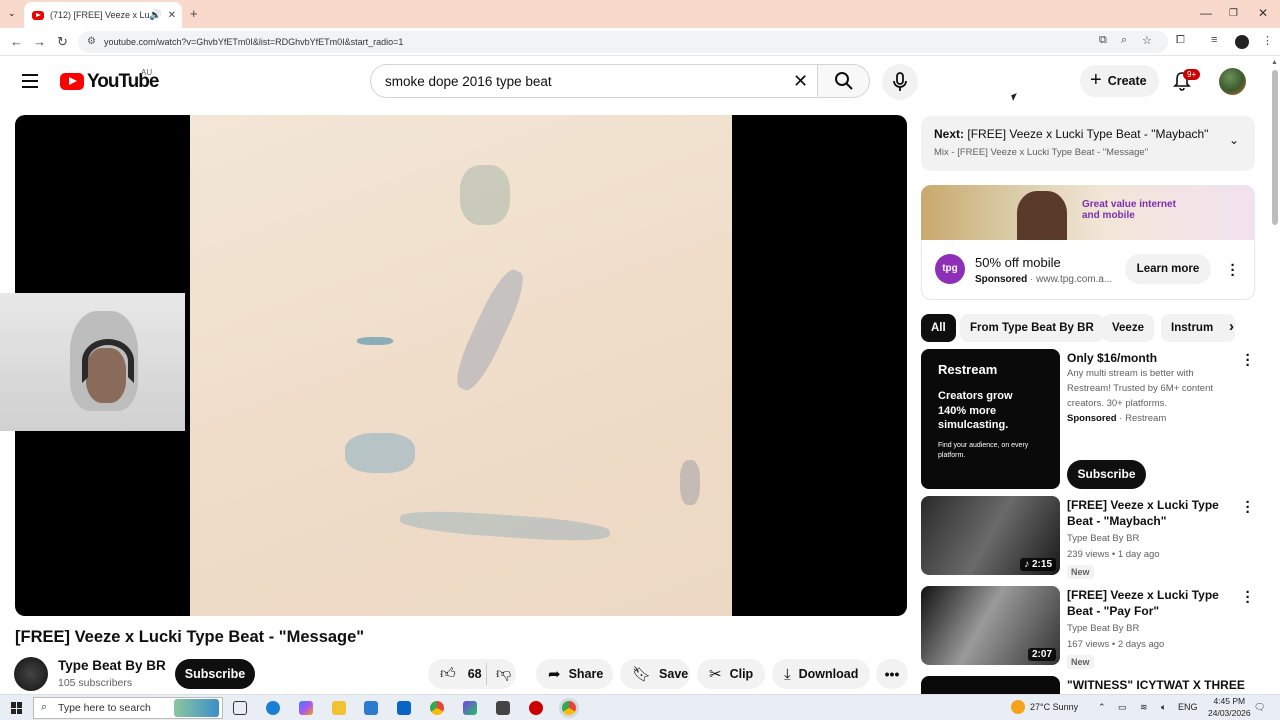  I want to click on restream-ad-title: Only $16/month, so click(1153, 358).